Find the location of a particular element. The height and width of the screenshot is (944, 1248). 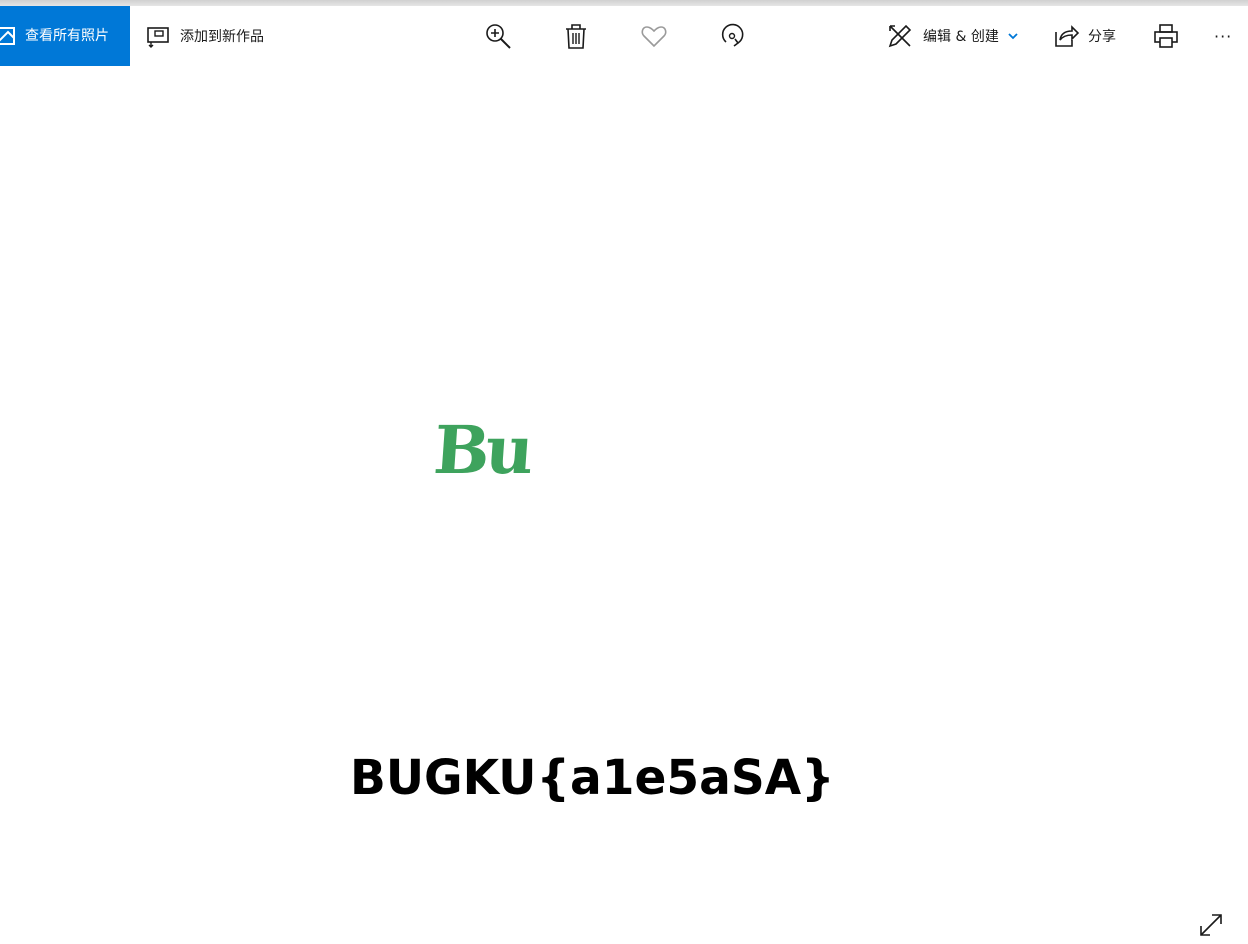

edit-create-label: 编辑 & 创建 is located at coordinates (961, 37).